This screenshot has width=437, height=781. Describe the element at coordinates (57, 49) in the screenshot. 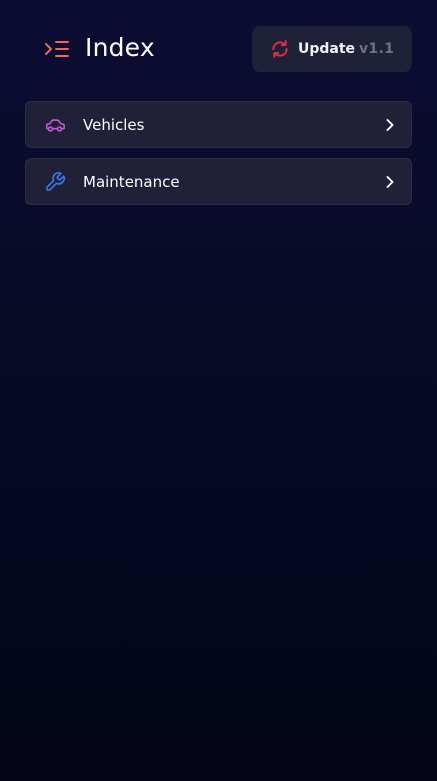

I see `indent-list-icon` at that location.